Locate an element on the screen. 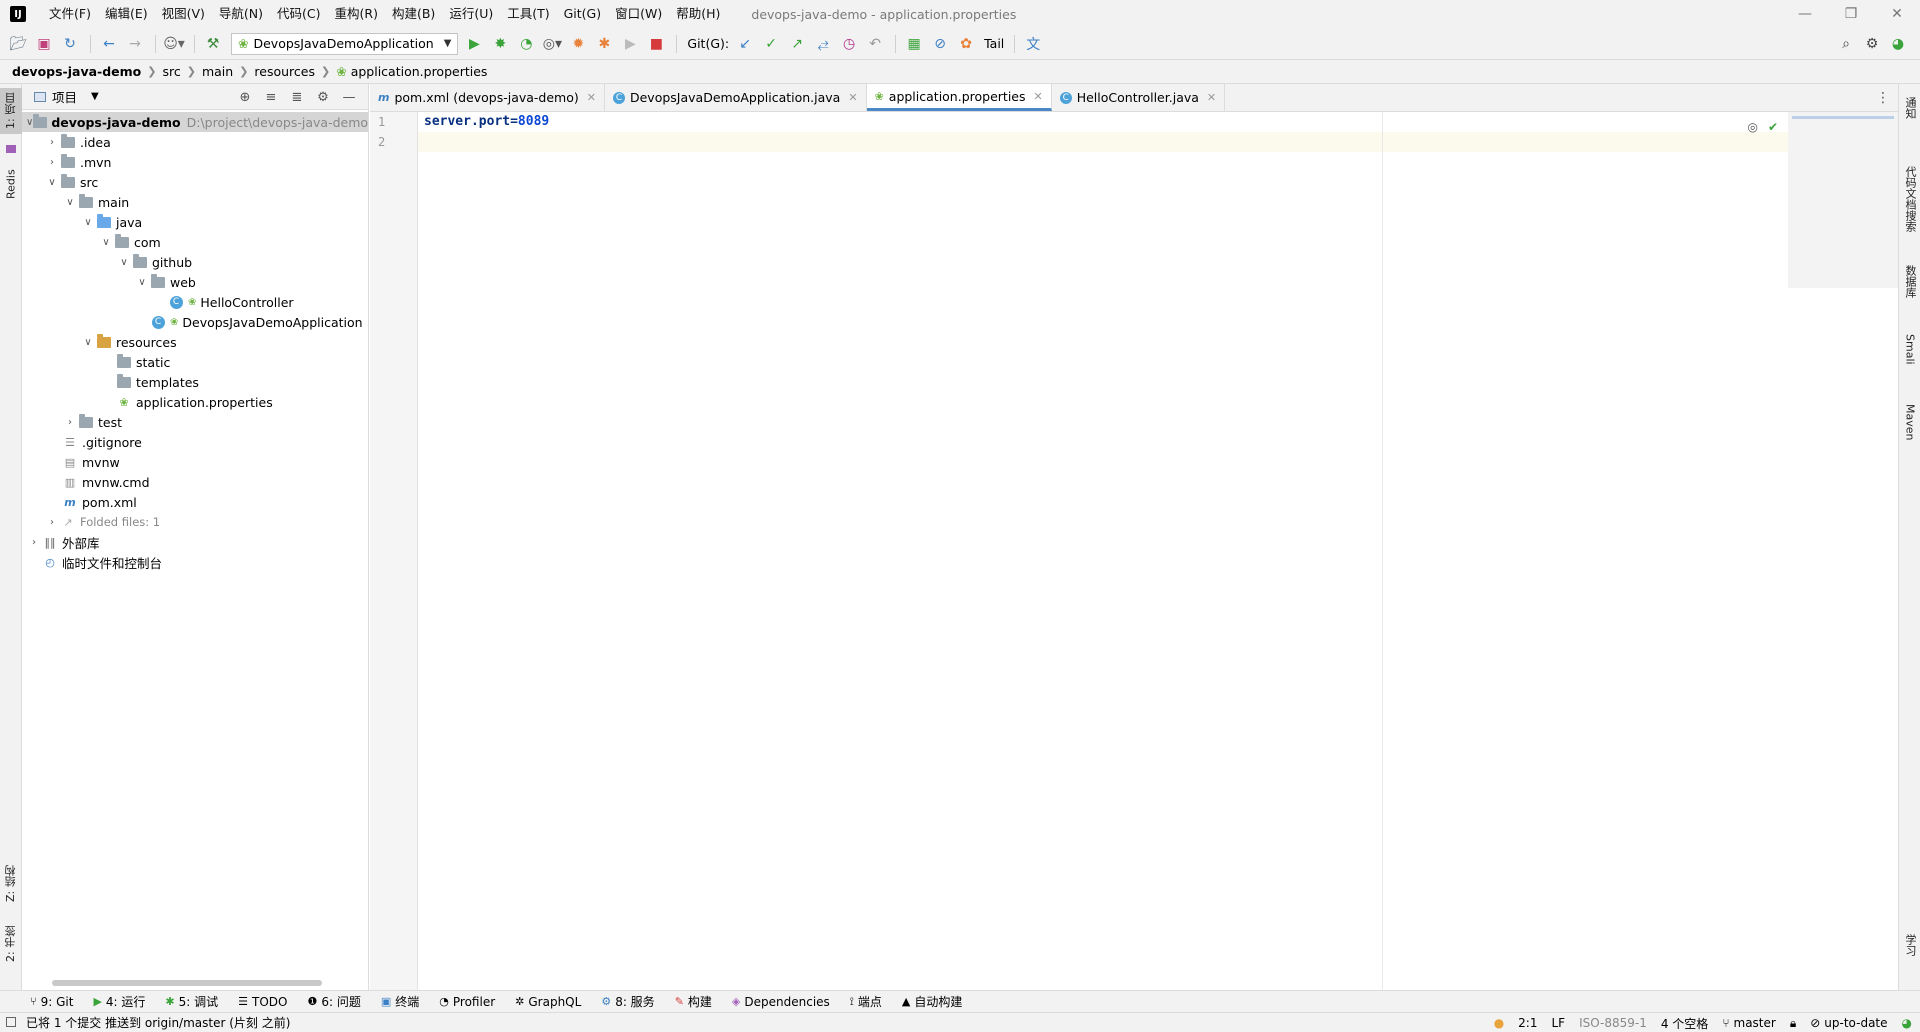 This screenshot has width=1920, height=1032. tool-tab-code-search: 代码文档搜索 is located at coordinates (1909, 199).